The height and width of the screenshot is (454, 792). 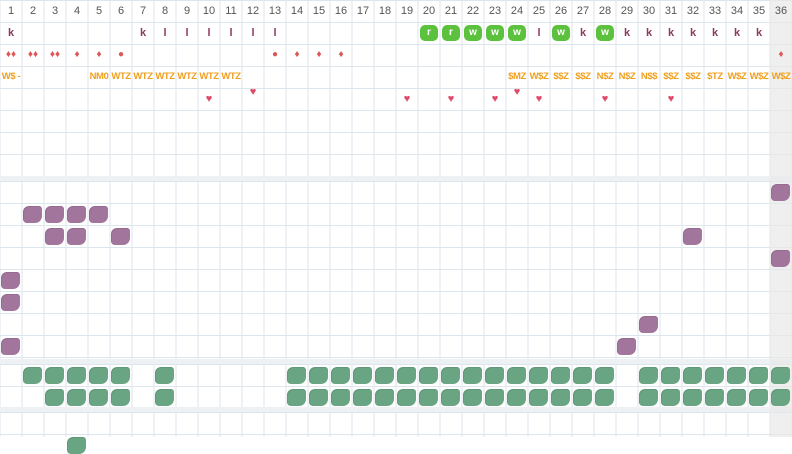 What do you see at coordinates (429, 33) in the screenshot?
I see `mood-tag: r` at bounding box center [429, 33].